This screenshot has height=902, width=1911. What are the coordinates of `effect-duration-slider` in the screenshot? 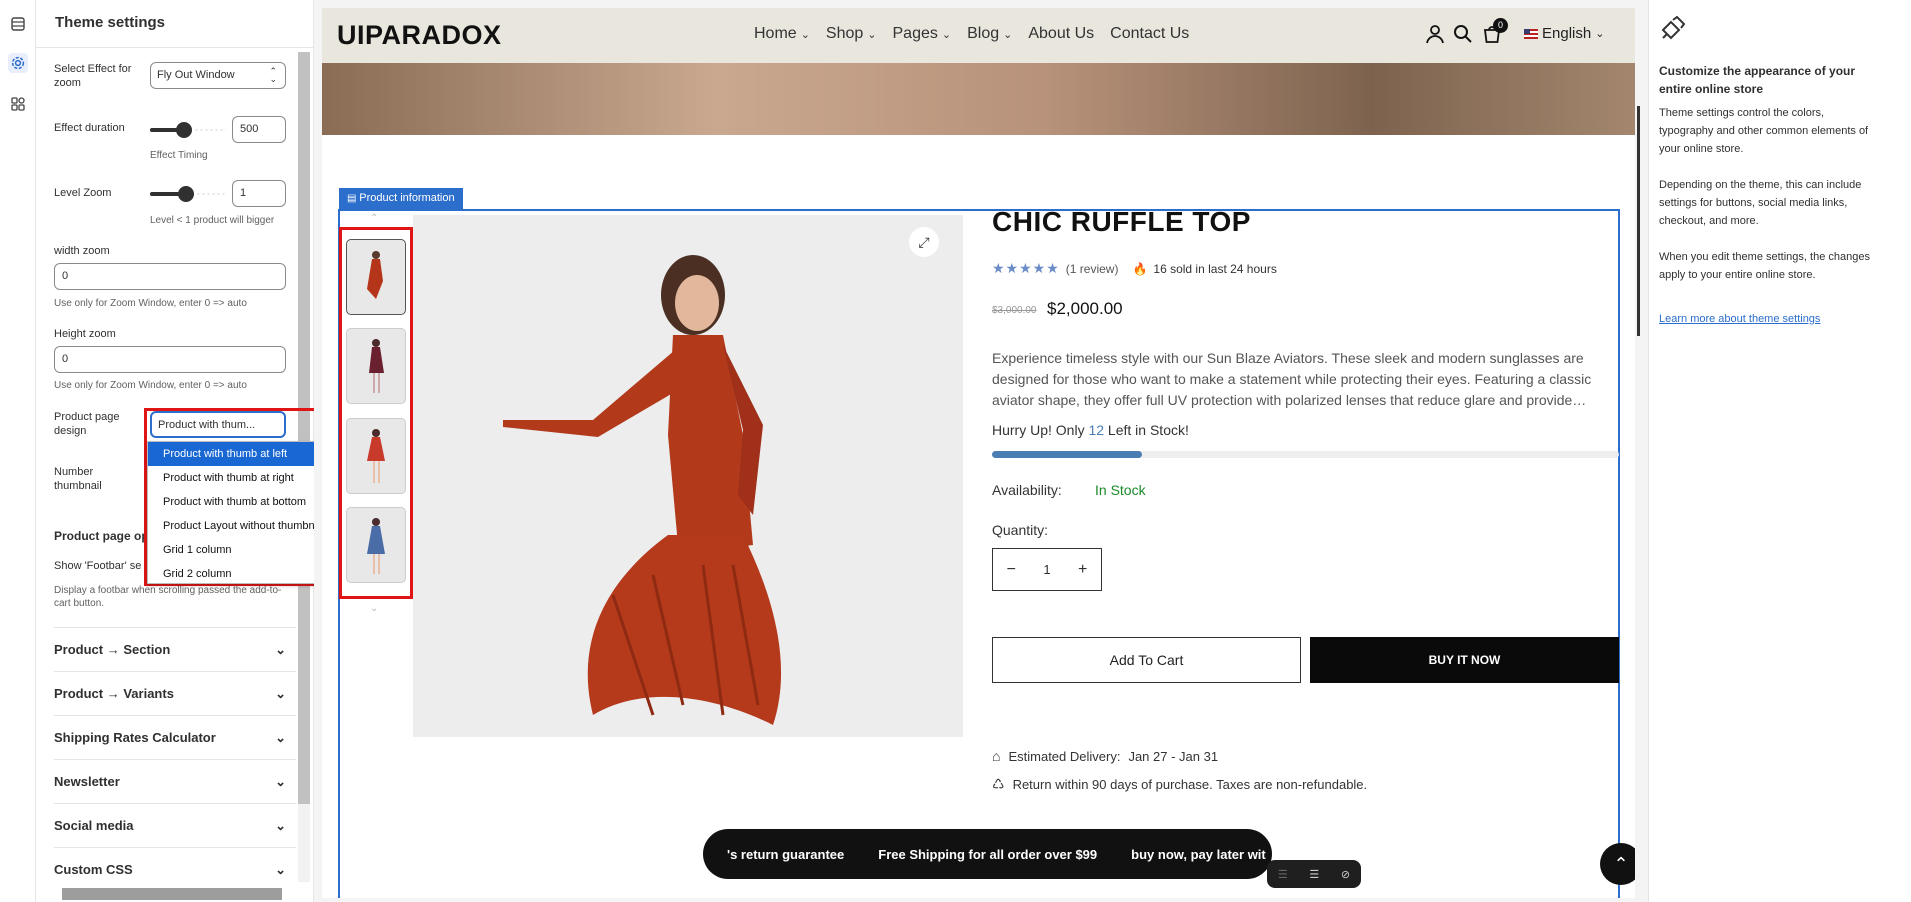 It's located at (188, 130).